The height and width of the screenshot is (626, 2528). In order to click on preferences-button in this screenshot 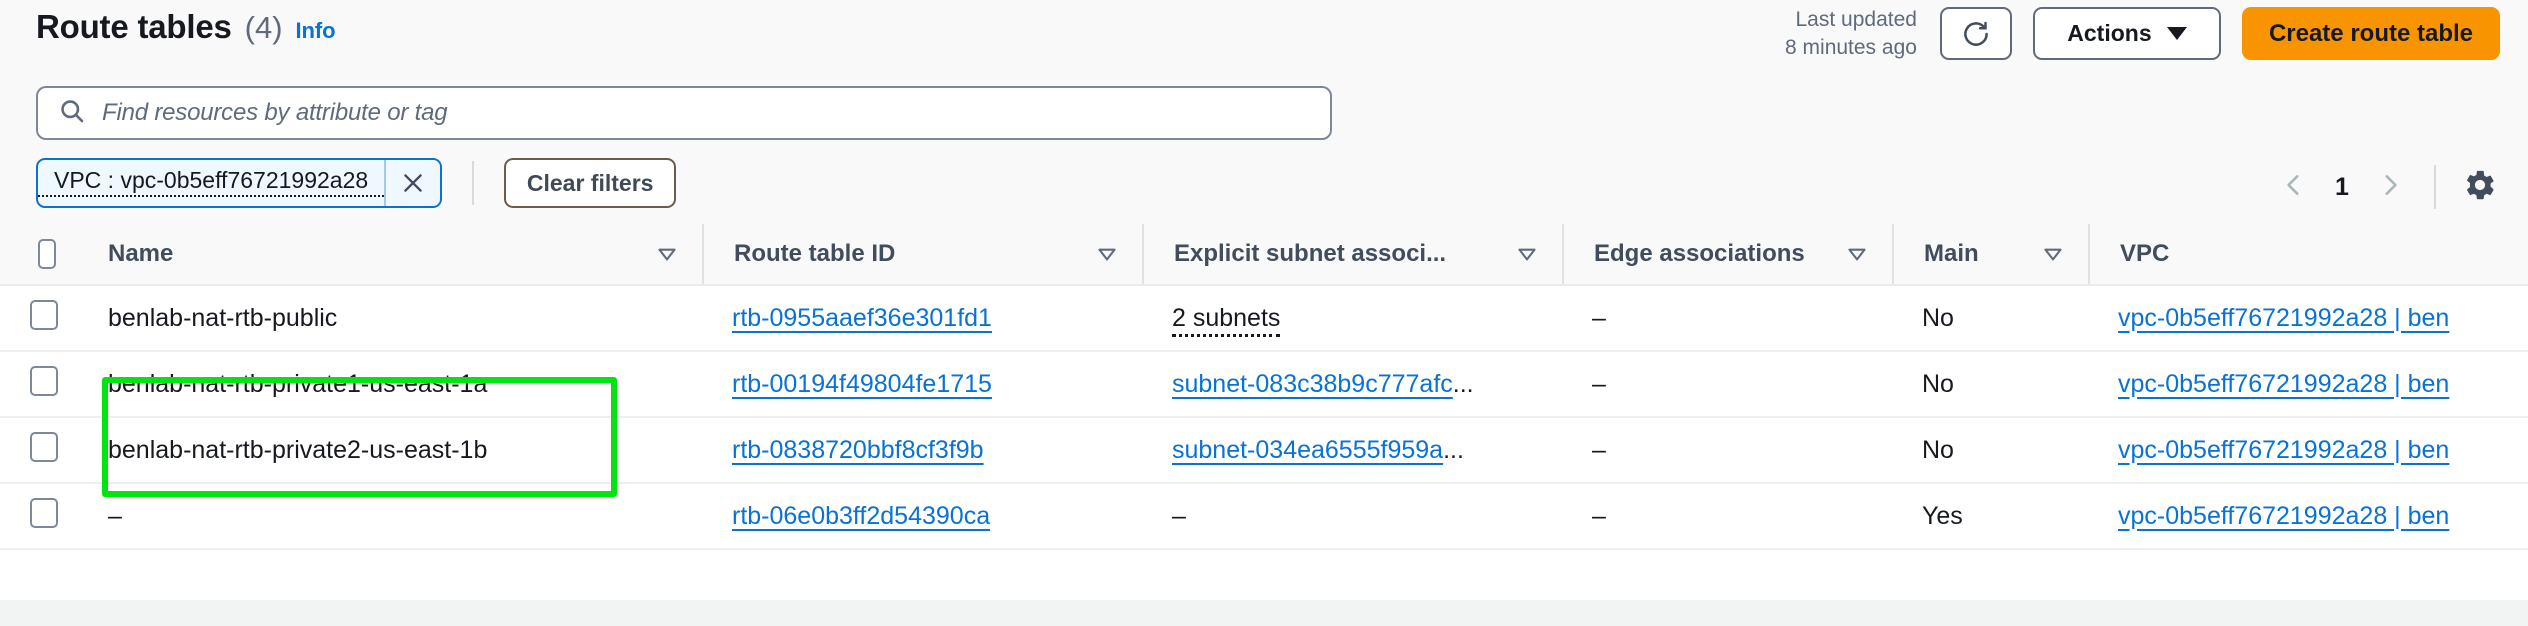, I will do `click(2480, 187)`.